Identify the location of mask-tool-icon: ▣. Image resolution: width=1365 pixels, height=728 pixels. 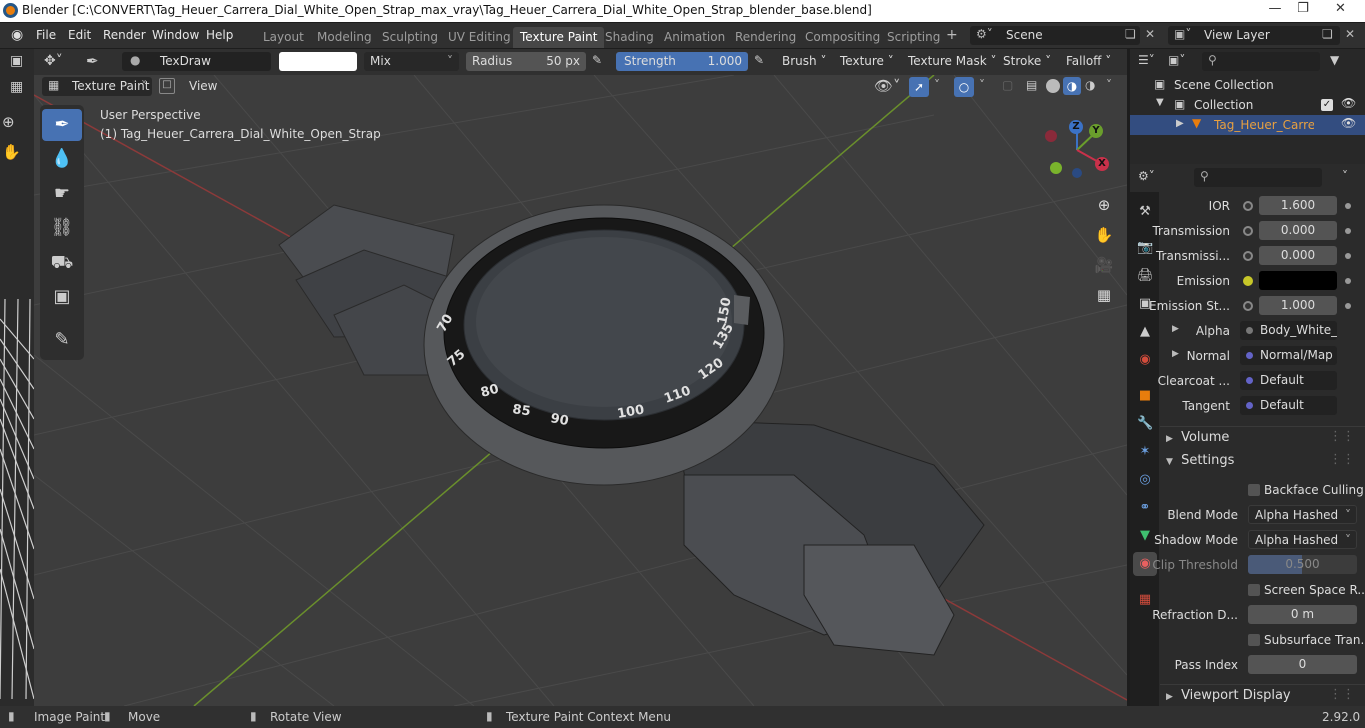
(62, 297).